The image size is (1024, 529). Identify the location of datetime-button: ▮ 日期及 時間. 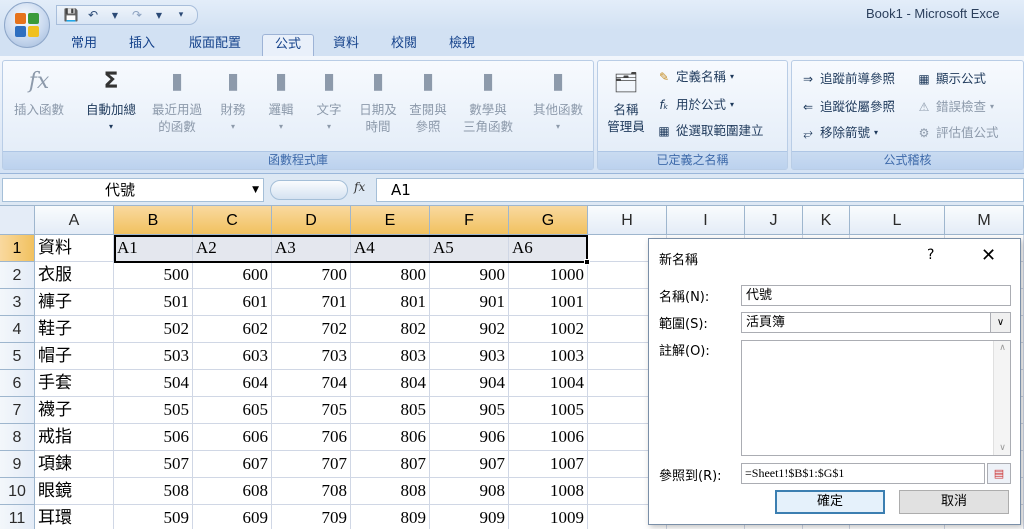
(378, 101).